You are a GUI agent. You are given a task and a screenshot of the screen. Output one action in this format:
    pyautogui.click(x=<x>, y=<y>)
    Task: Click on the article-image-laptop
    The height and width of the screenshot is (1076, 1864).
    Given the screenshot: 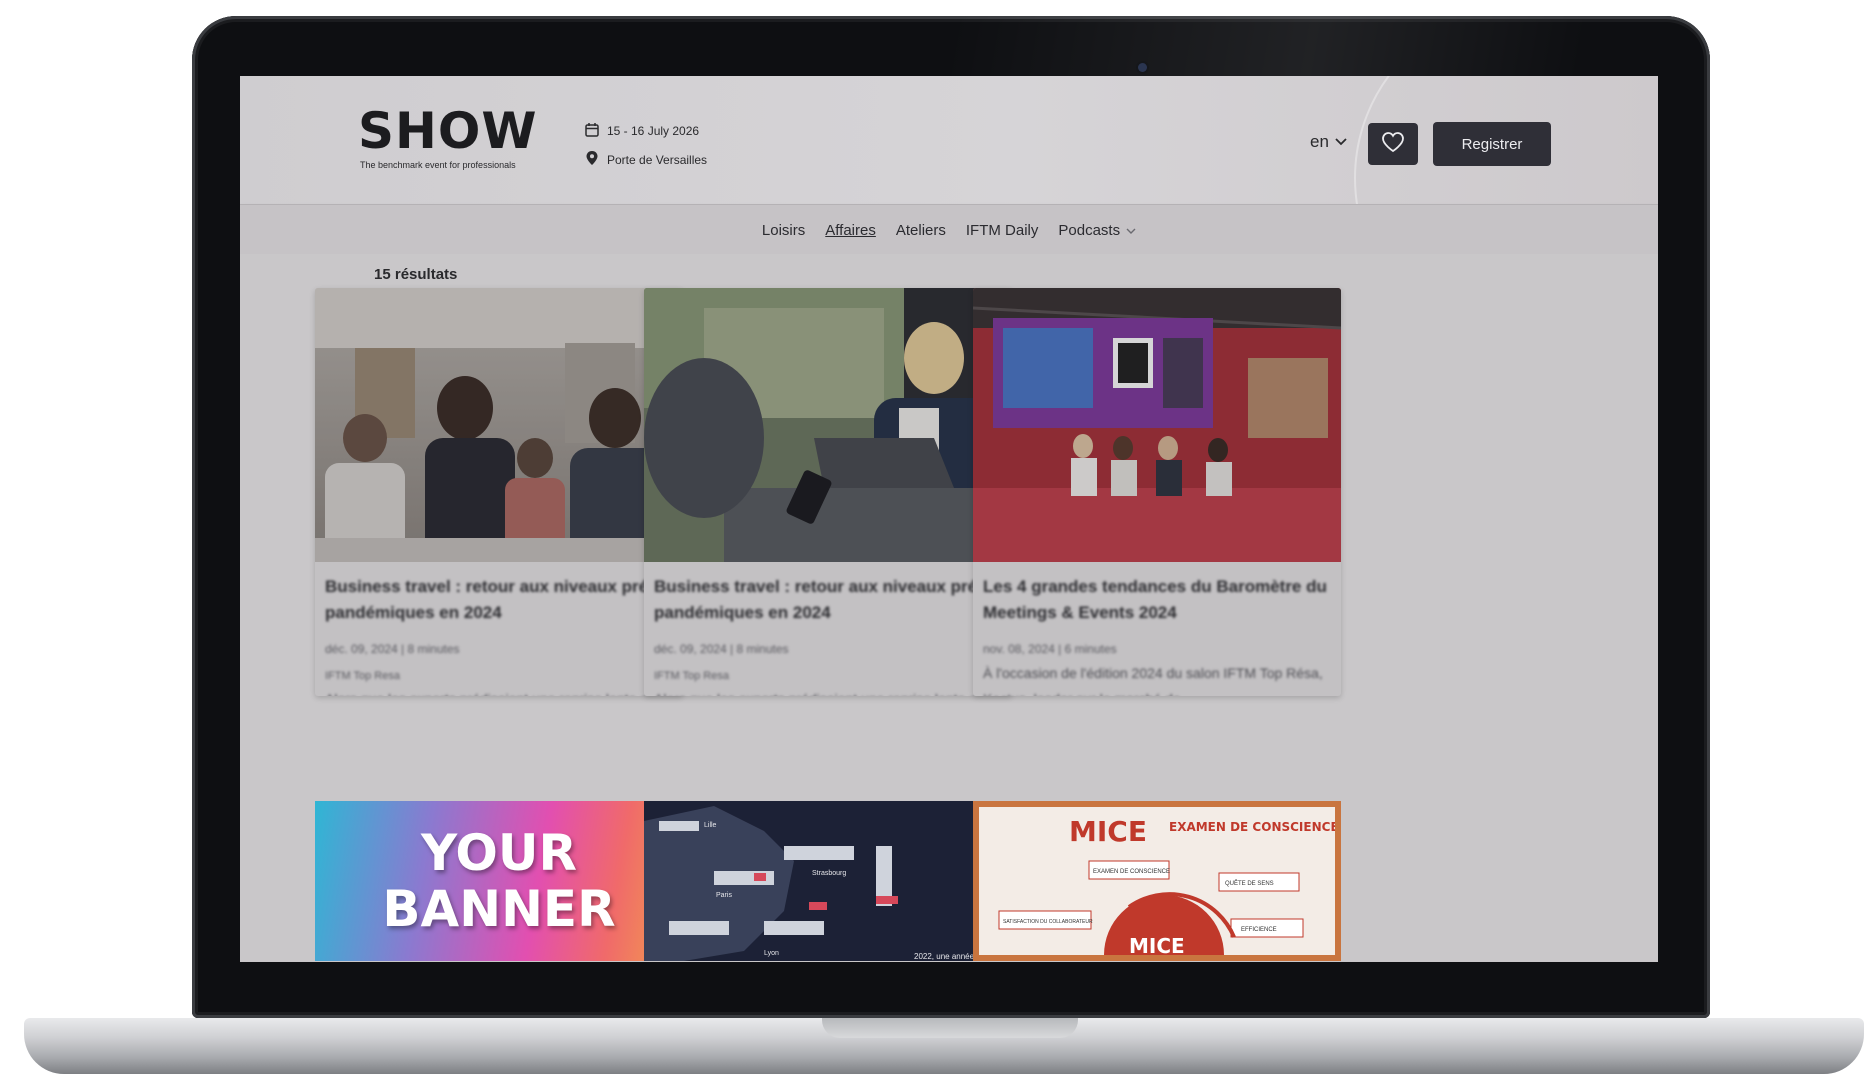 What is the action you would take?
    pyautogui.click(x=828, y=425)
    